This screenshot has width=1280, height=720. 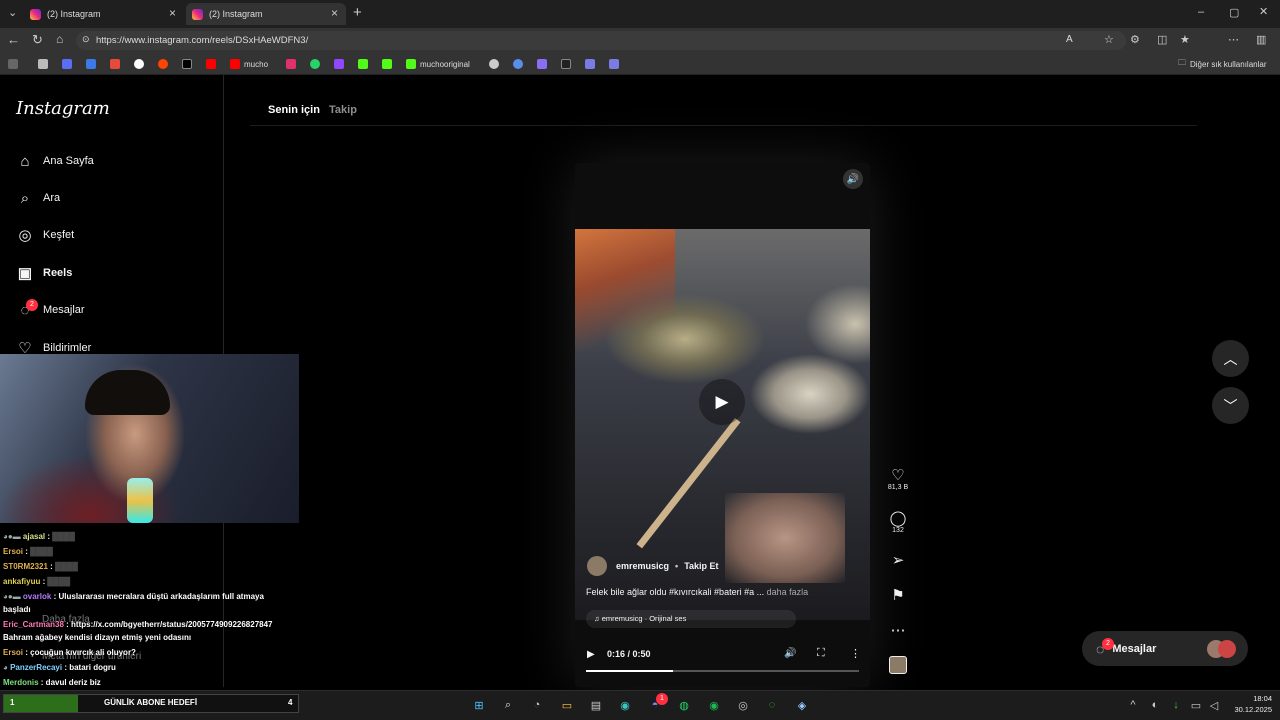 What do you see at coordinates (1155, 705) in the screenshot?
I see `tray-app-icon: ◐` at bounding box center [1155, 705].